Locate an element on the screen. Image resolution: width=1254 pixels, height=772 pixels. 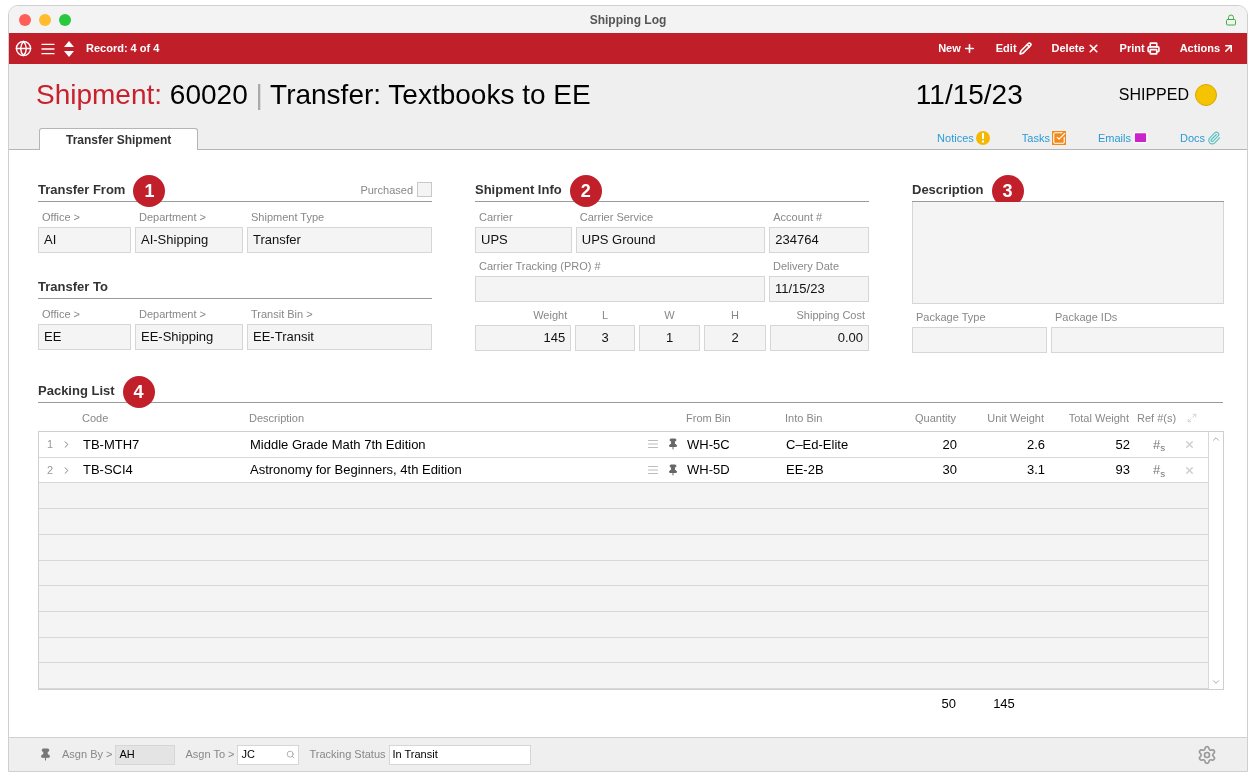
field-label: Package IDs is located at coordinates (1086, 317).